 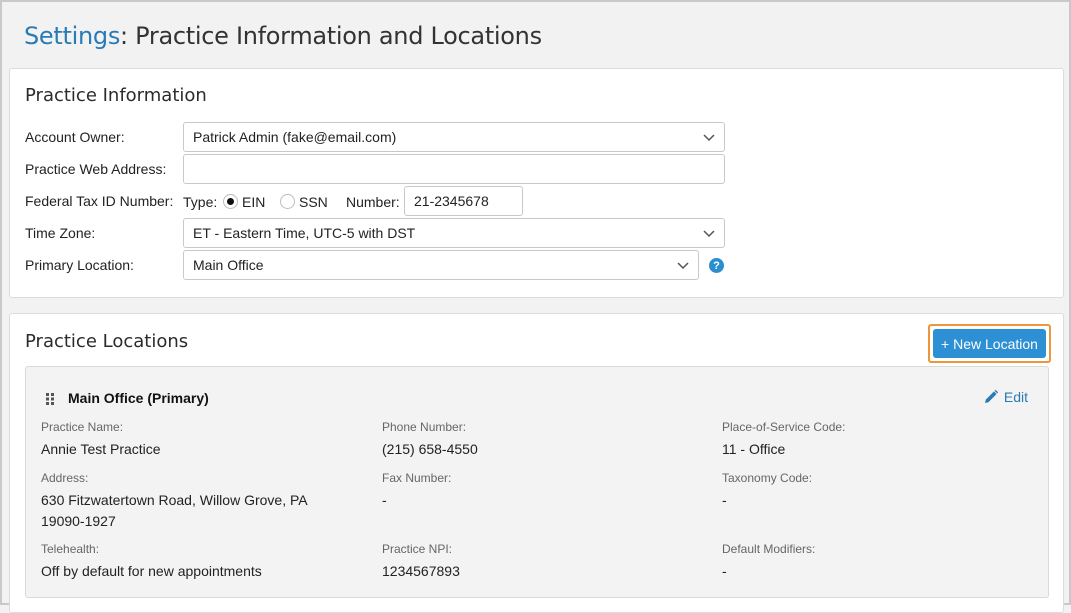 I want to click on primary-location-select: Main Office, so click(x=441, y=265).